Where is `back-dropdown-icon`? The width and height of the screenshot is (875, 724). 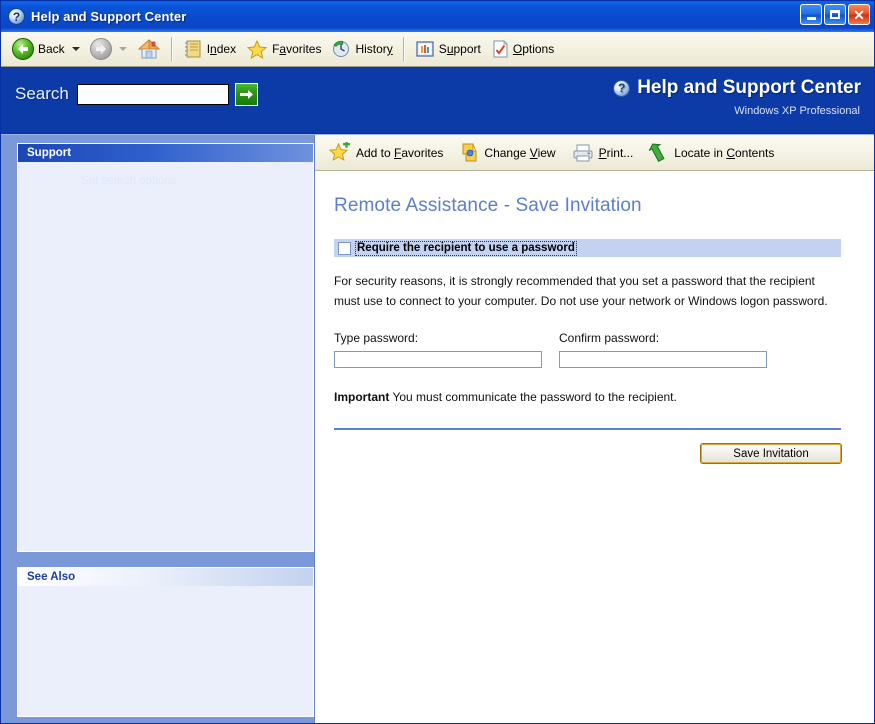 back-dropdown-icon is located at coordinates (75, 49).